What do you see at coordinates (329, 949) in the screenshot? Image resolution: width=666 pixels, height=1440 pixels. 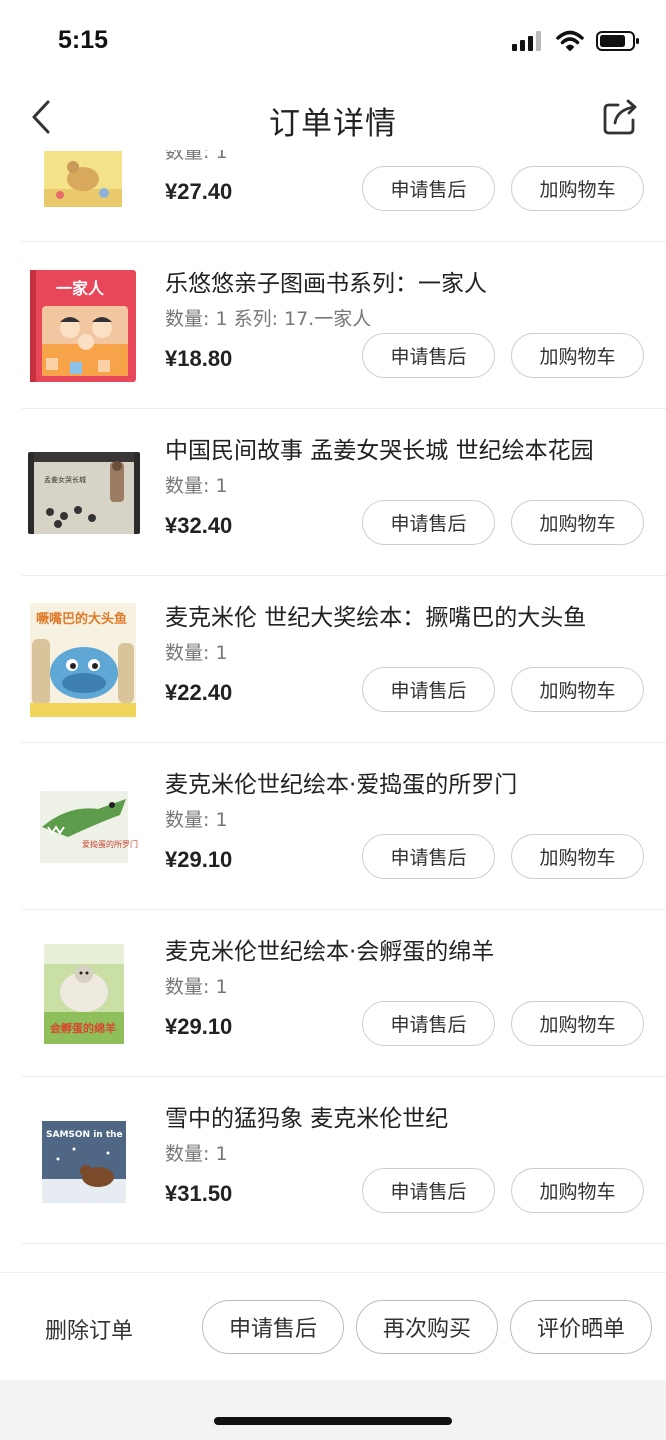 I see `item-title: 麦克米伦世纪绘本·会孵蛋的绵羊` at bounding box center [329, 949].